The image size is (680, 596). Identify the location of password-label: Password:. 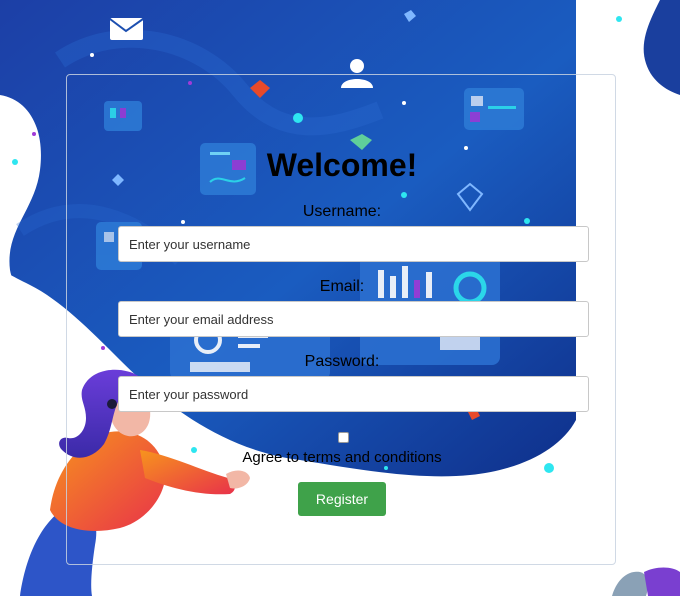
(342, 361).